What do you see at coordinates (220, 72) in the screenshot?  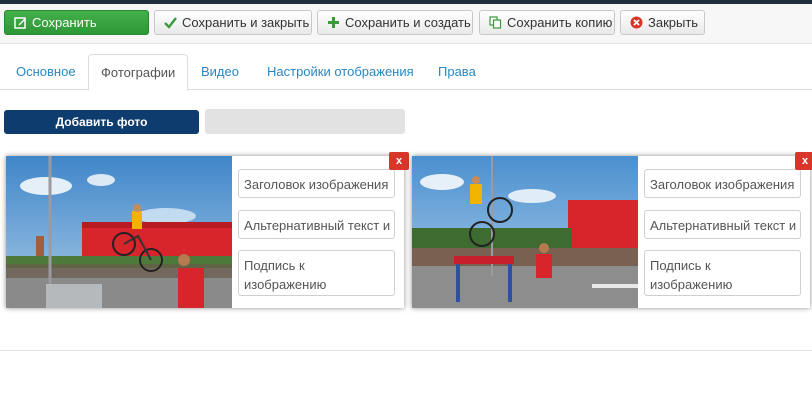 I see `tab-video: Видео` at bounding box center [220, 72].